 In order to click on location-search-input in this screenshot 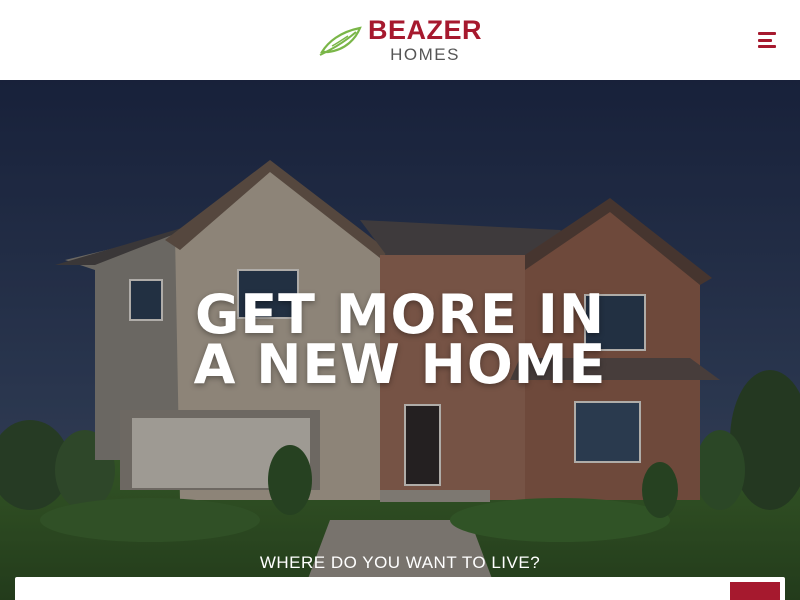, I will do `click(370, 588)`.